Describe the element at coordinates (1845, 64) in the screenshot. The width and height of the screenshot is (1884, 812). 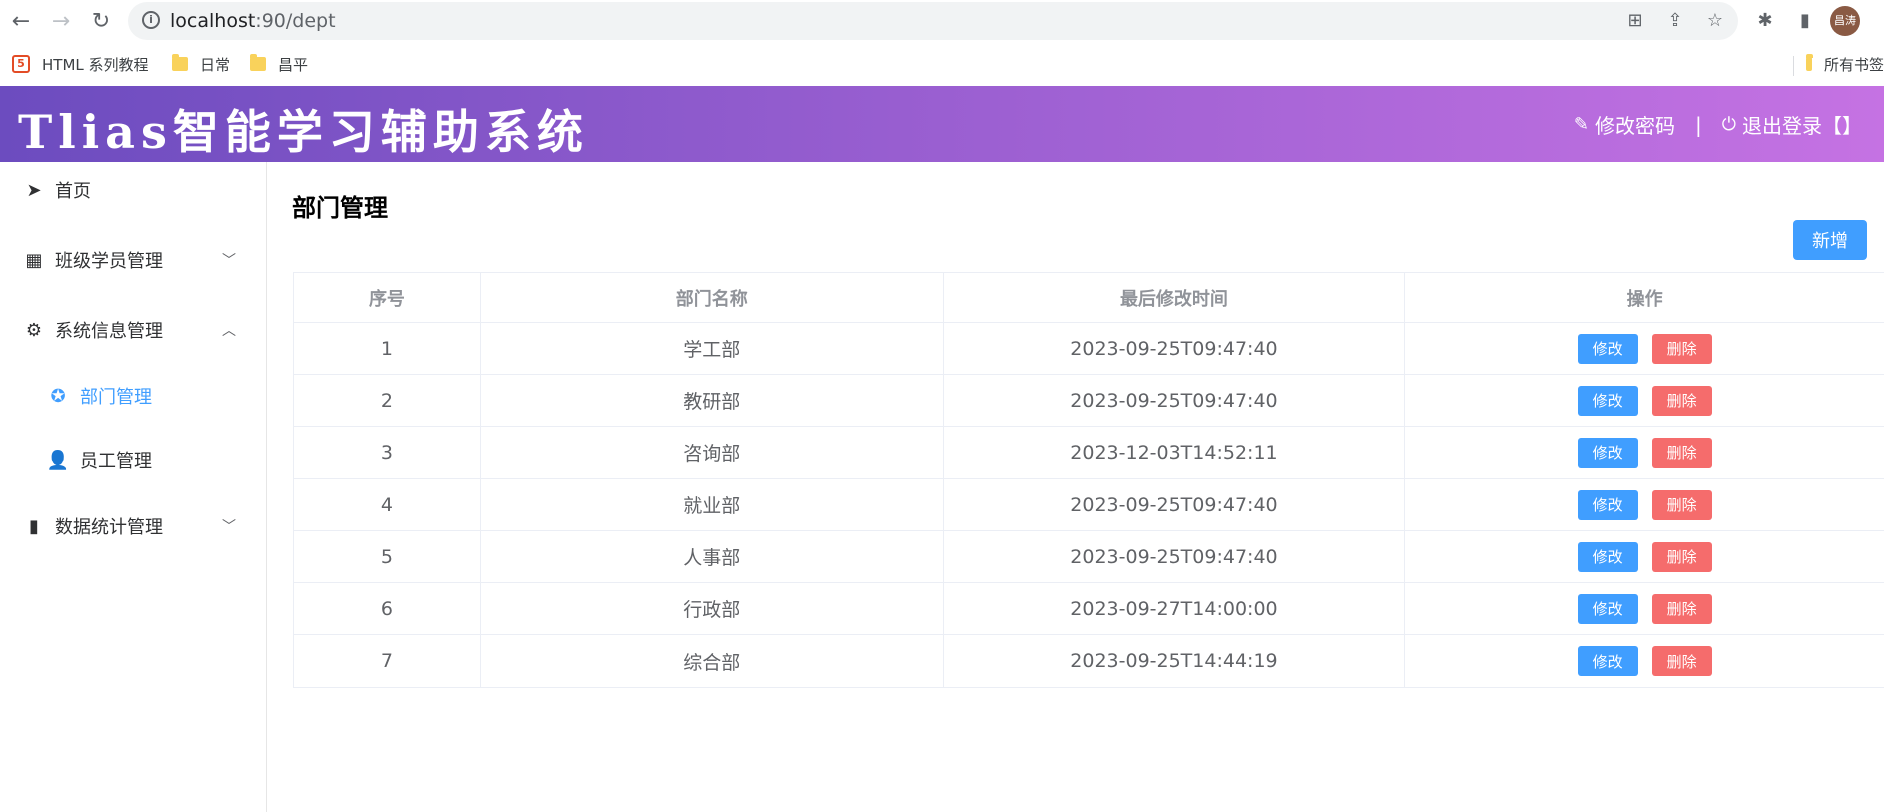
I see `all-bookmarks: 所有书签` at that location.